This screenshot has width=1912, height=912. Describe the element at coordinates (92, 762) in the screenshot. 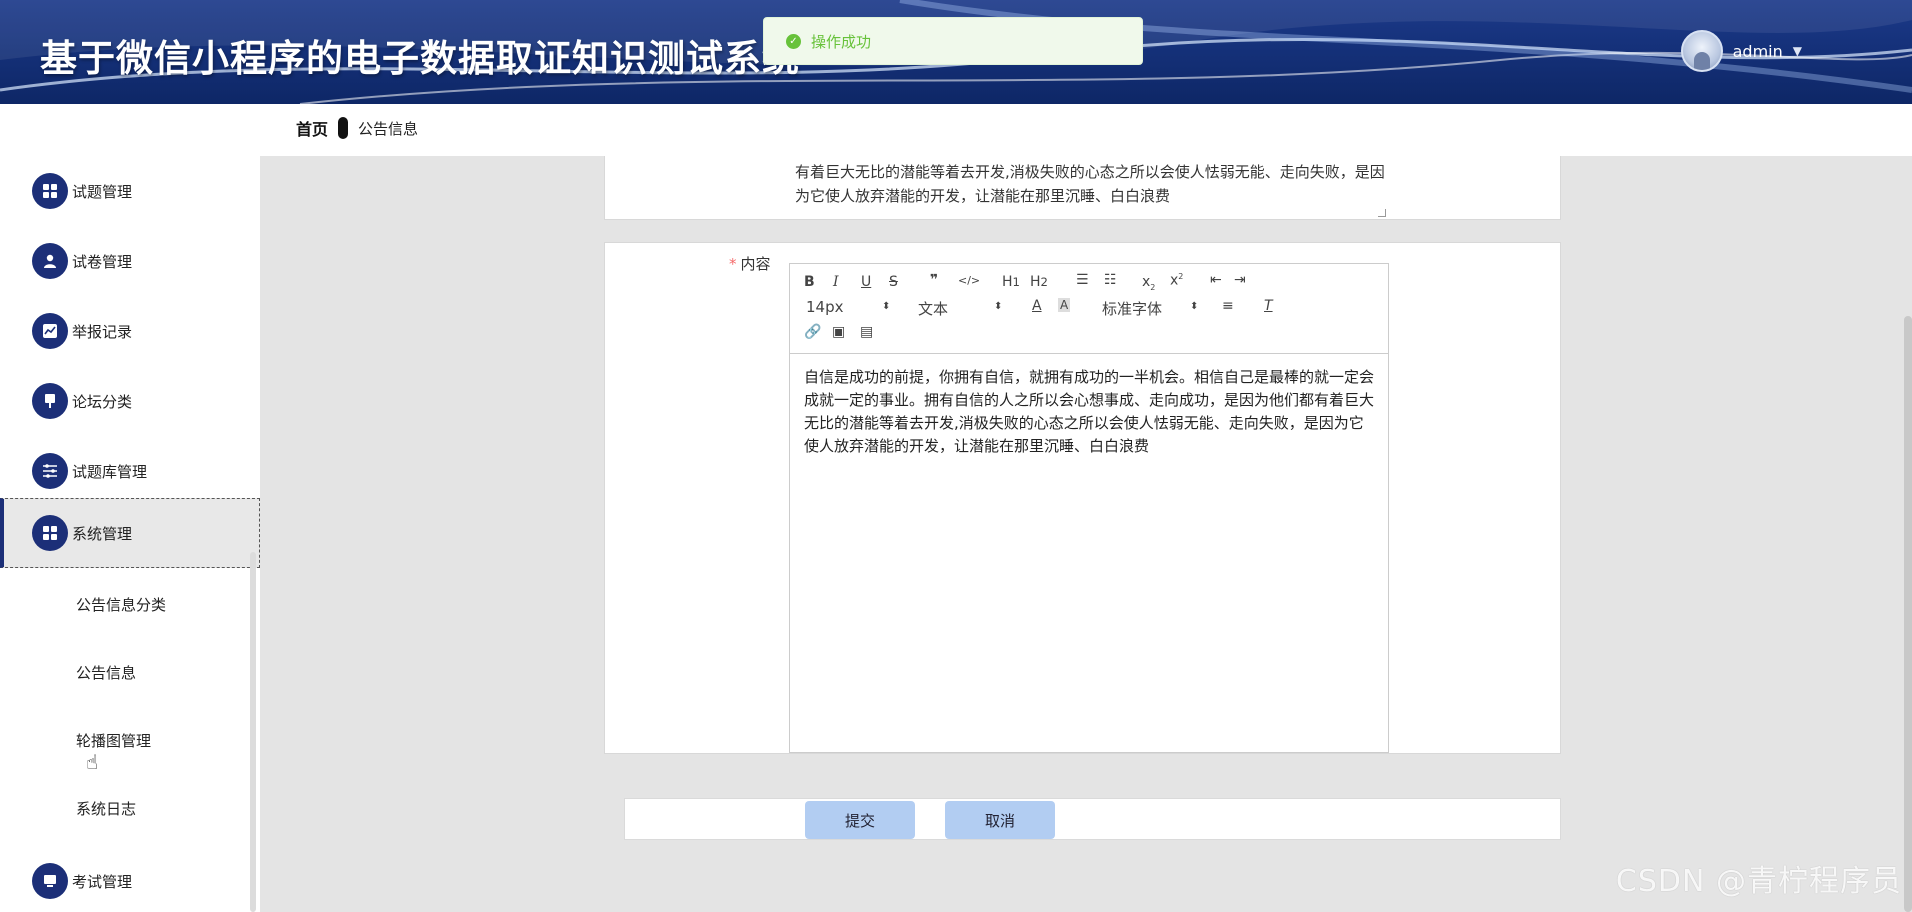

I see `hand-pointer-icon: ☝` at that location.